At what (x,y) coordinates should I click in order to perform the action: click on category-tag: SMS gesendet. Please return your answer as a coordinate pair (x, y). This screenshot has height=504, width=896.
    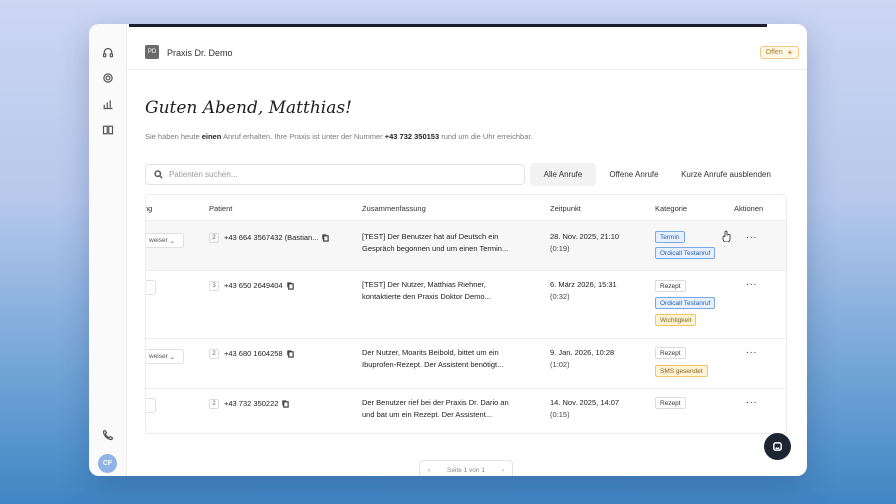
    Looking at the image, I should click on (681, 371).